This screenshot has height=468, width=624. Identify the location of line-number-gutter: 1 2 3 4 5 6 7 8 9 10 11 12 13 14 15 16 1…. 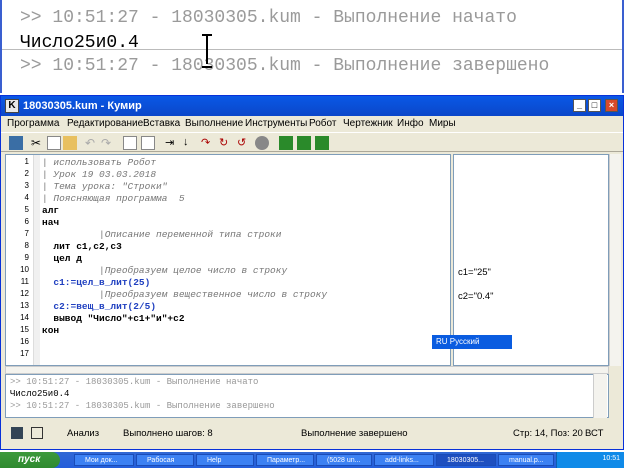
(20, 260).